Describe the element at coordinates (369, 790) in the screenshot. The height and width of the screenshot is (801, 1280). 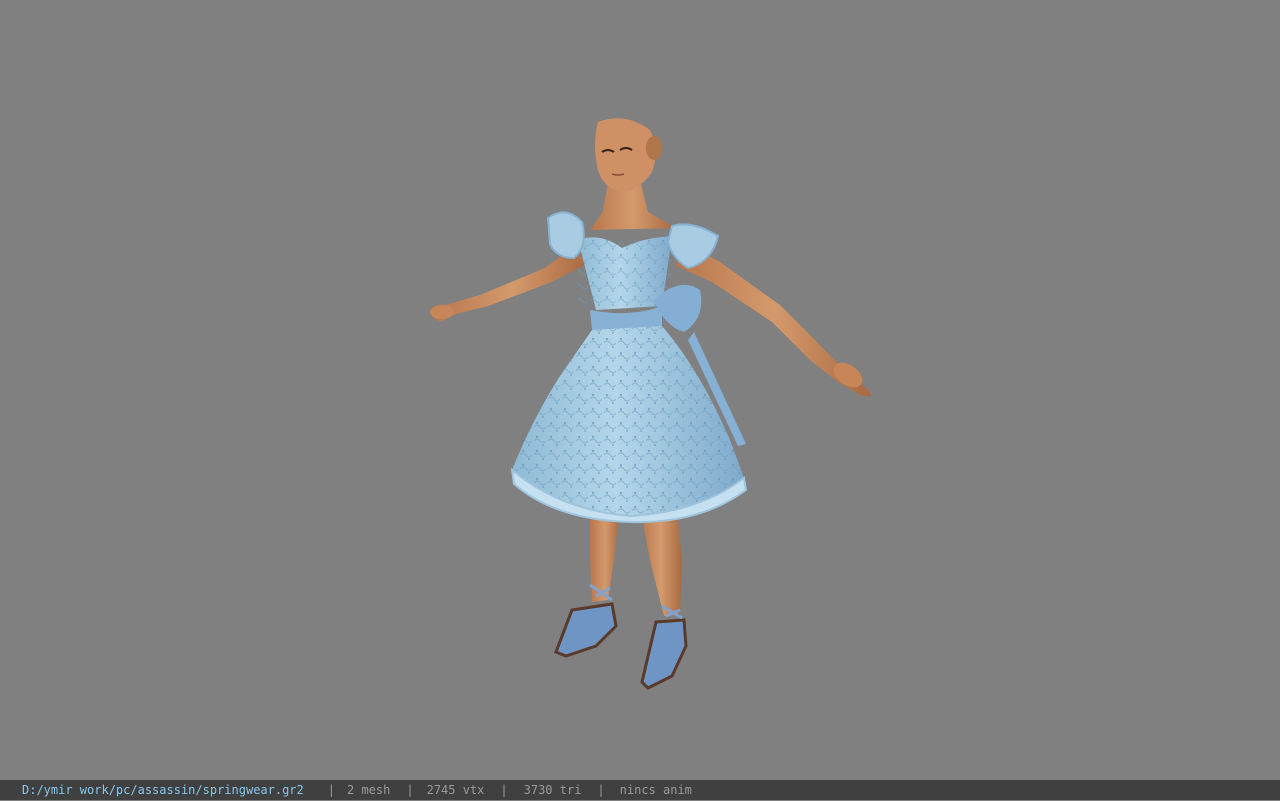
I see `mesh-count-label: 2 mesh` at that location.